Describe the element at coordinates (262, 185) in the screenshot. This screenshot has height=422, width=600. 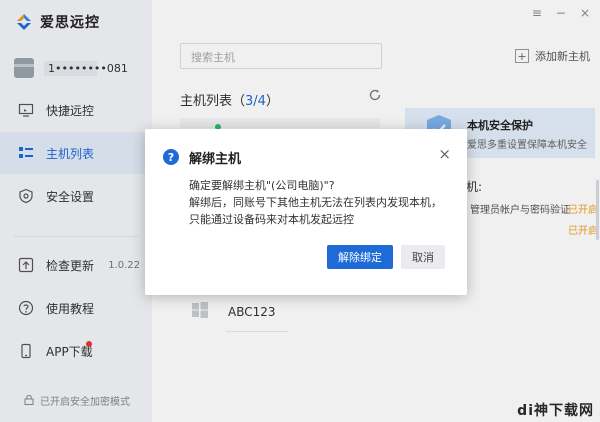
I see `dialog-message-line1: 确定要解绑主机"(公司电脑)"?` at that location.